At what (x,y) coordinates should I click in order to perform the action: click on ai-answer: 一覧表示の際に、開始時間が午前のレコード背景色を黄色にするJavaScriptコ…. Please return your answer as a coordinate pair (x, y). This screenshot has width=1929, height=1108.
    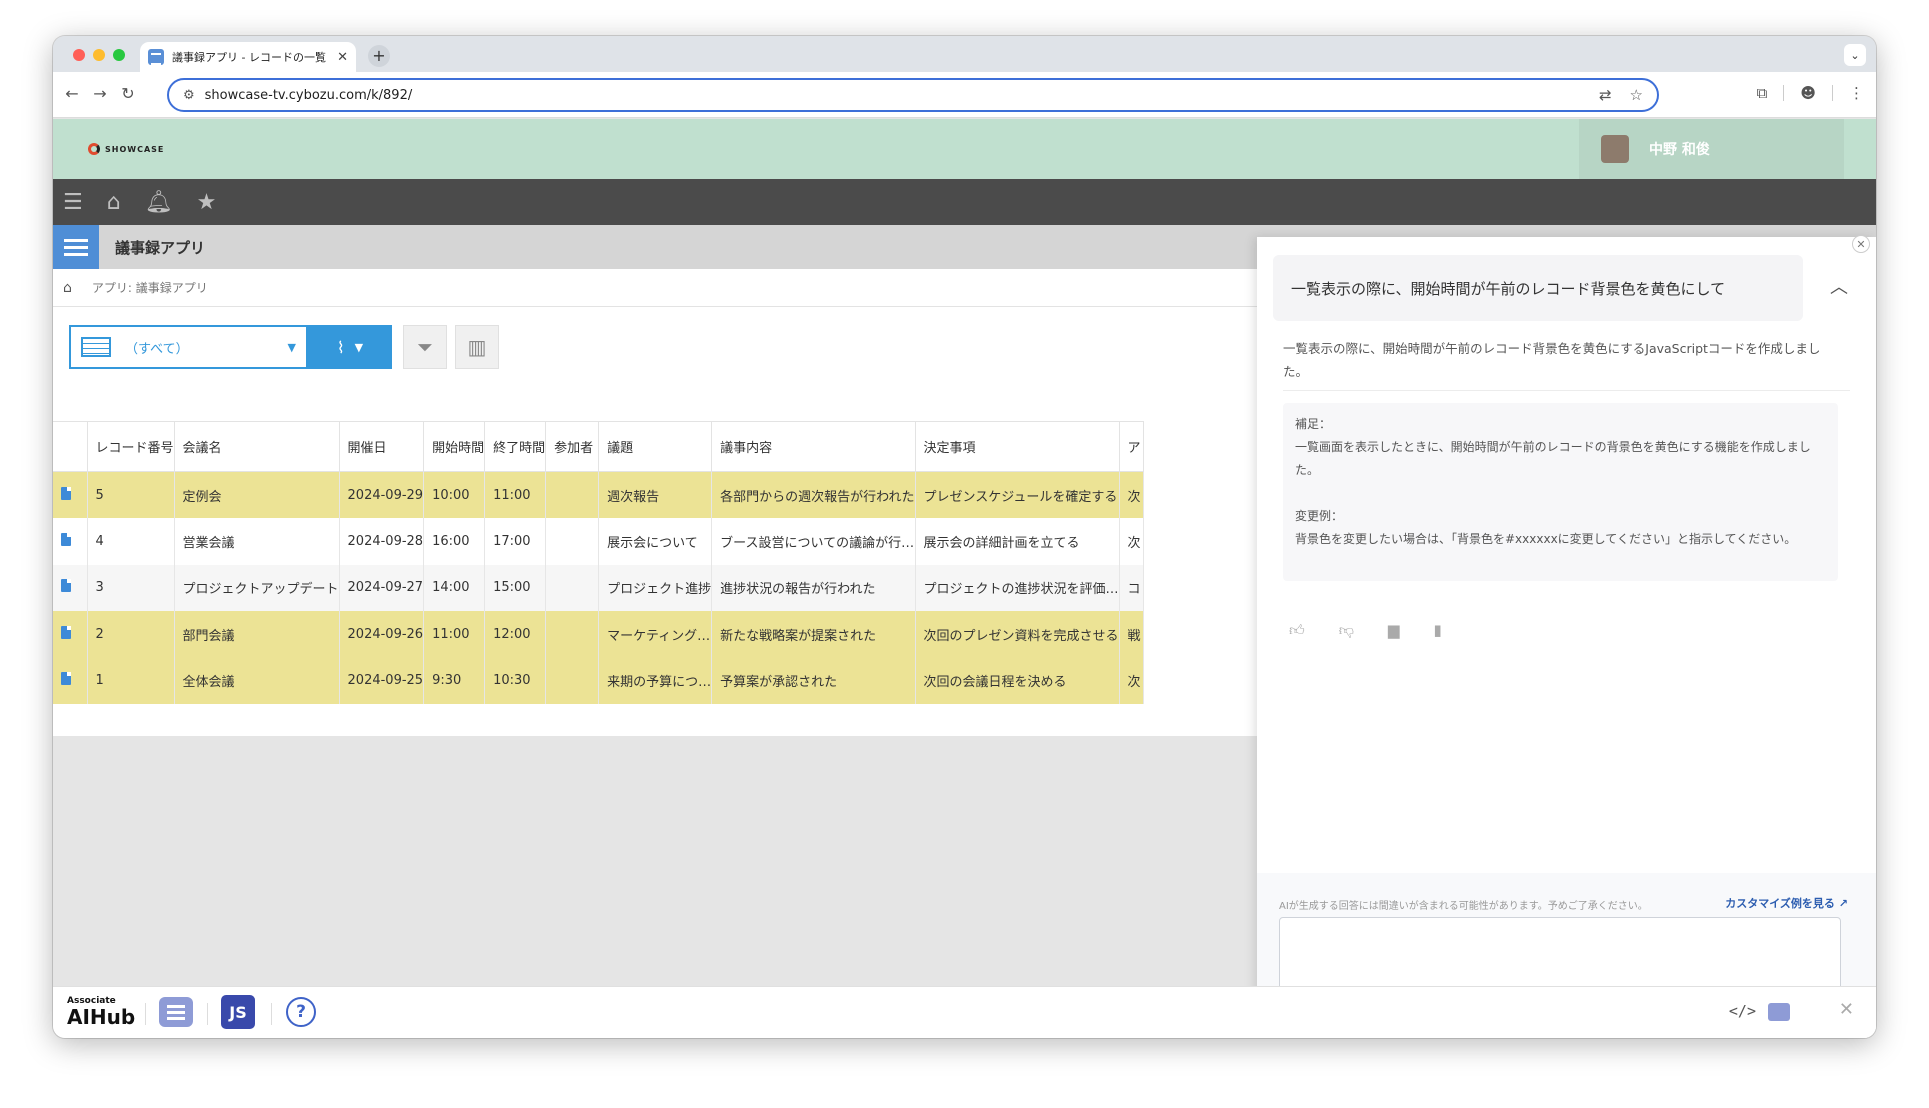
    Looking at the image, I should click on (1552, 360).